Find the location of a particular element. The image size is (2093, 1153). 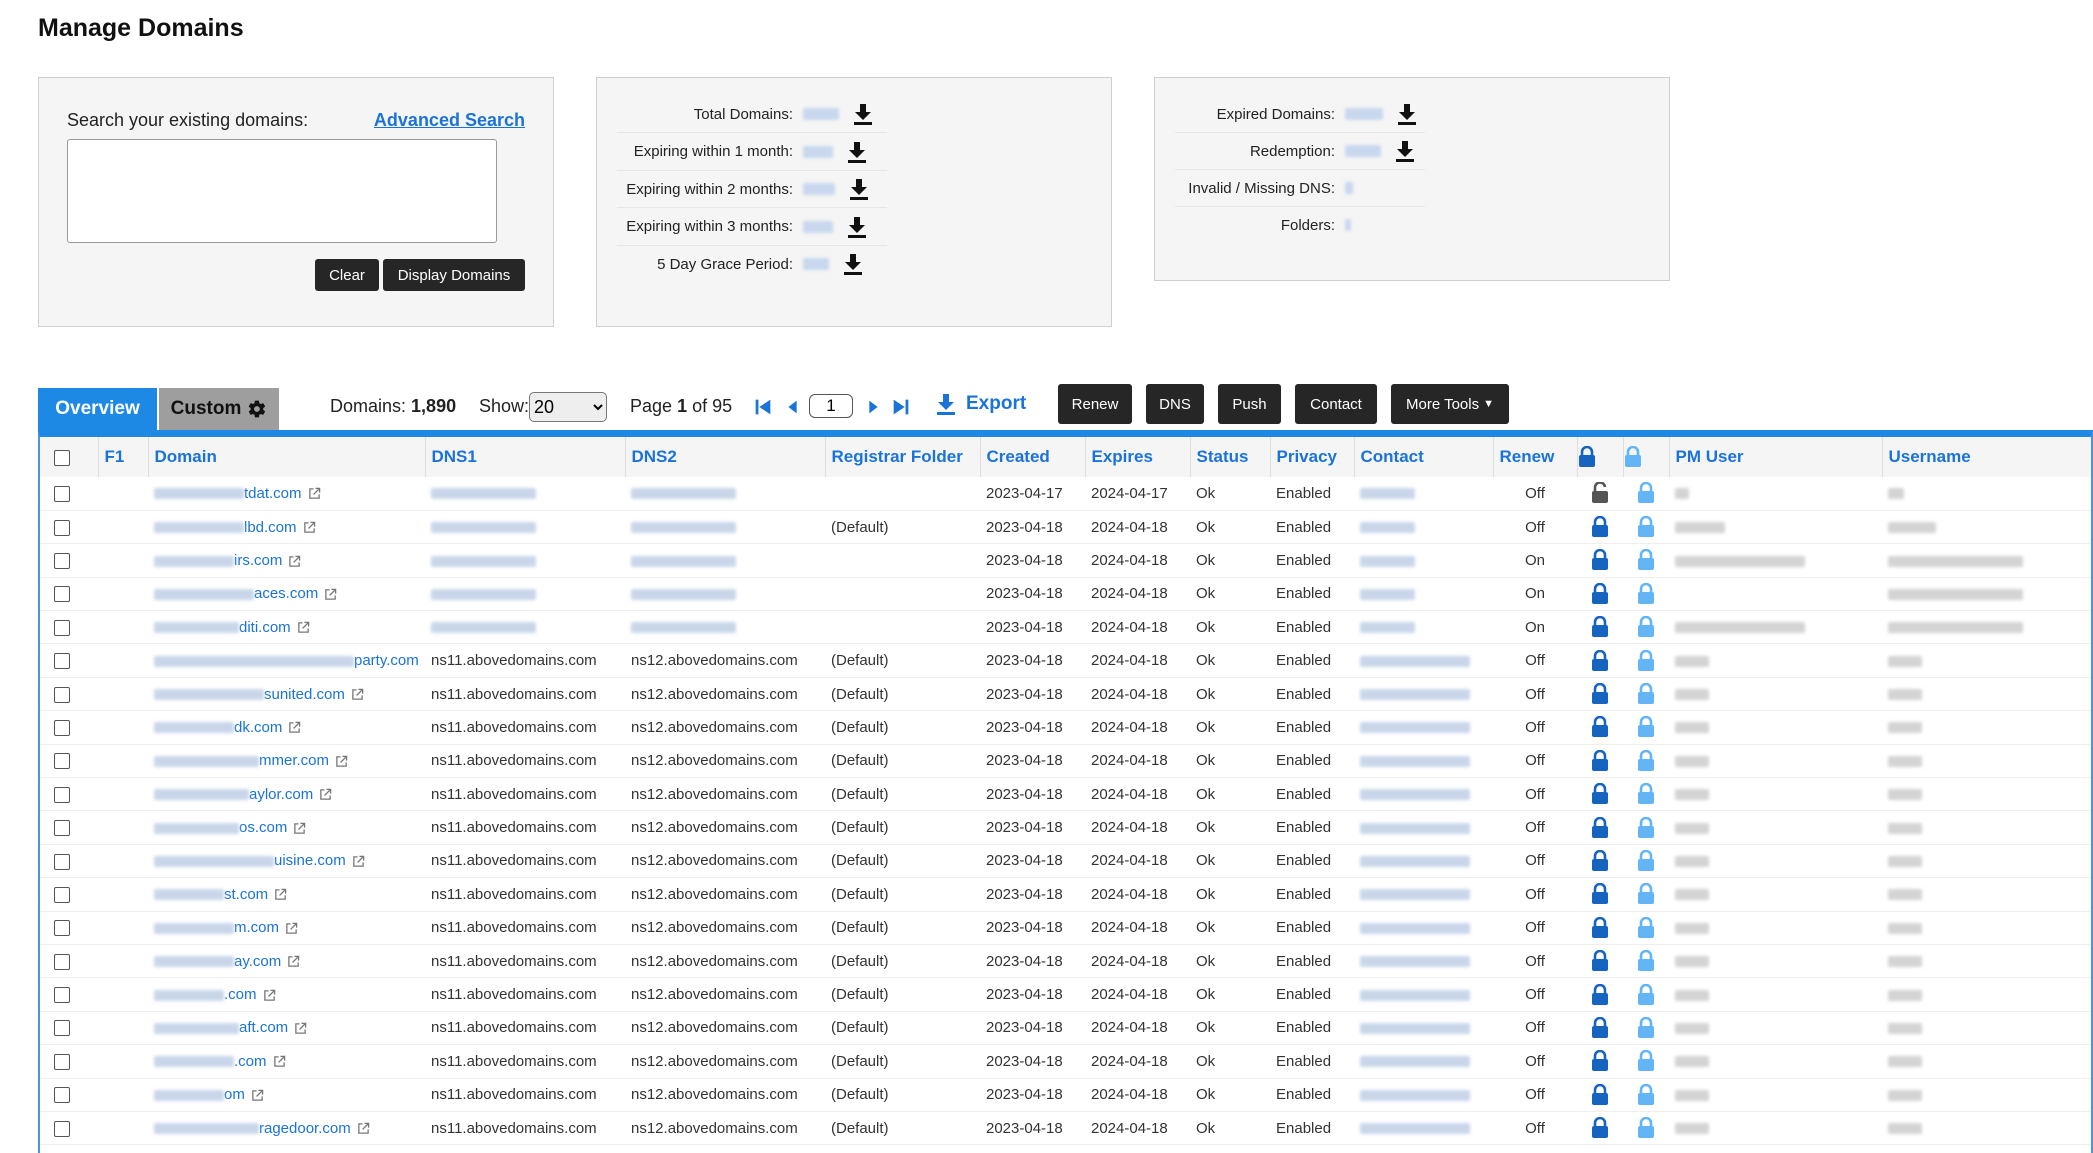

tab-overview: Overview is located at coordinates (97, 409).